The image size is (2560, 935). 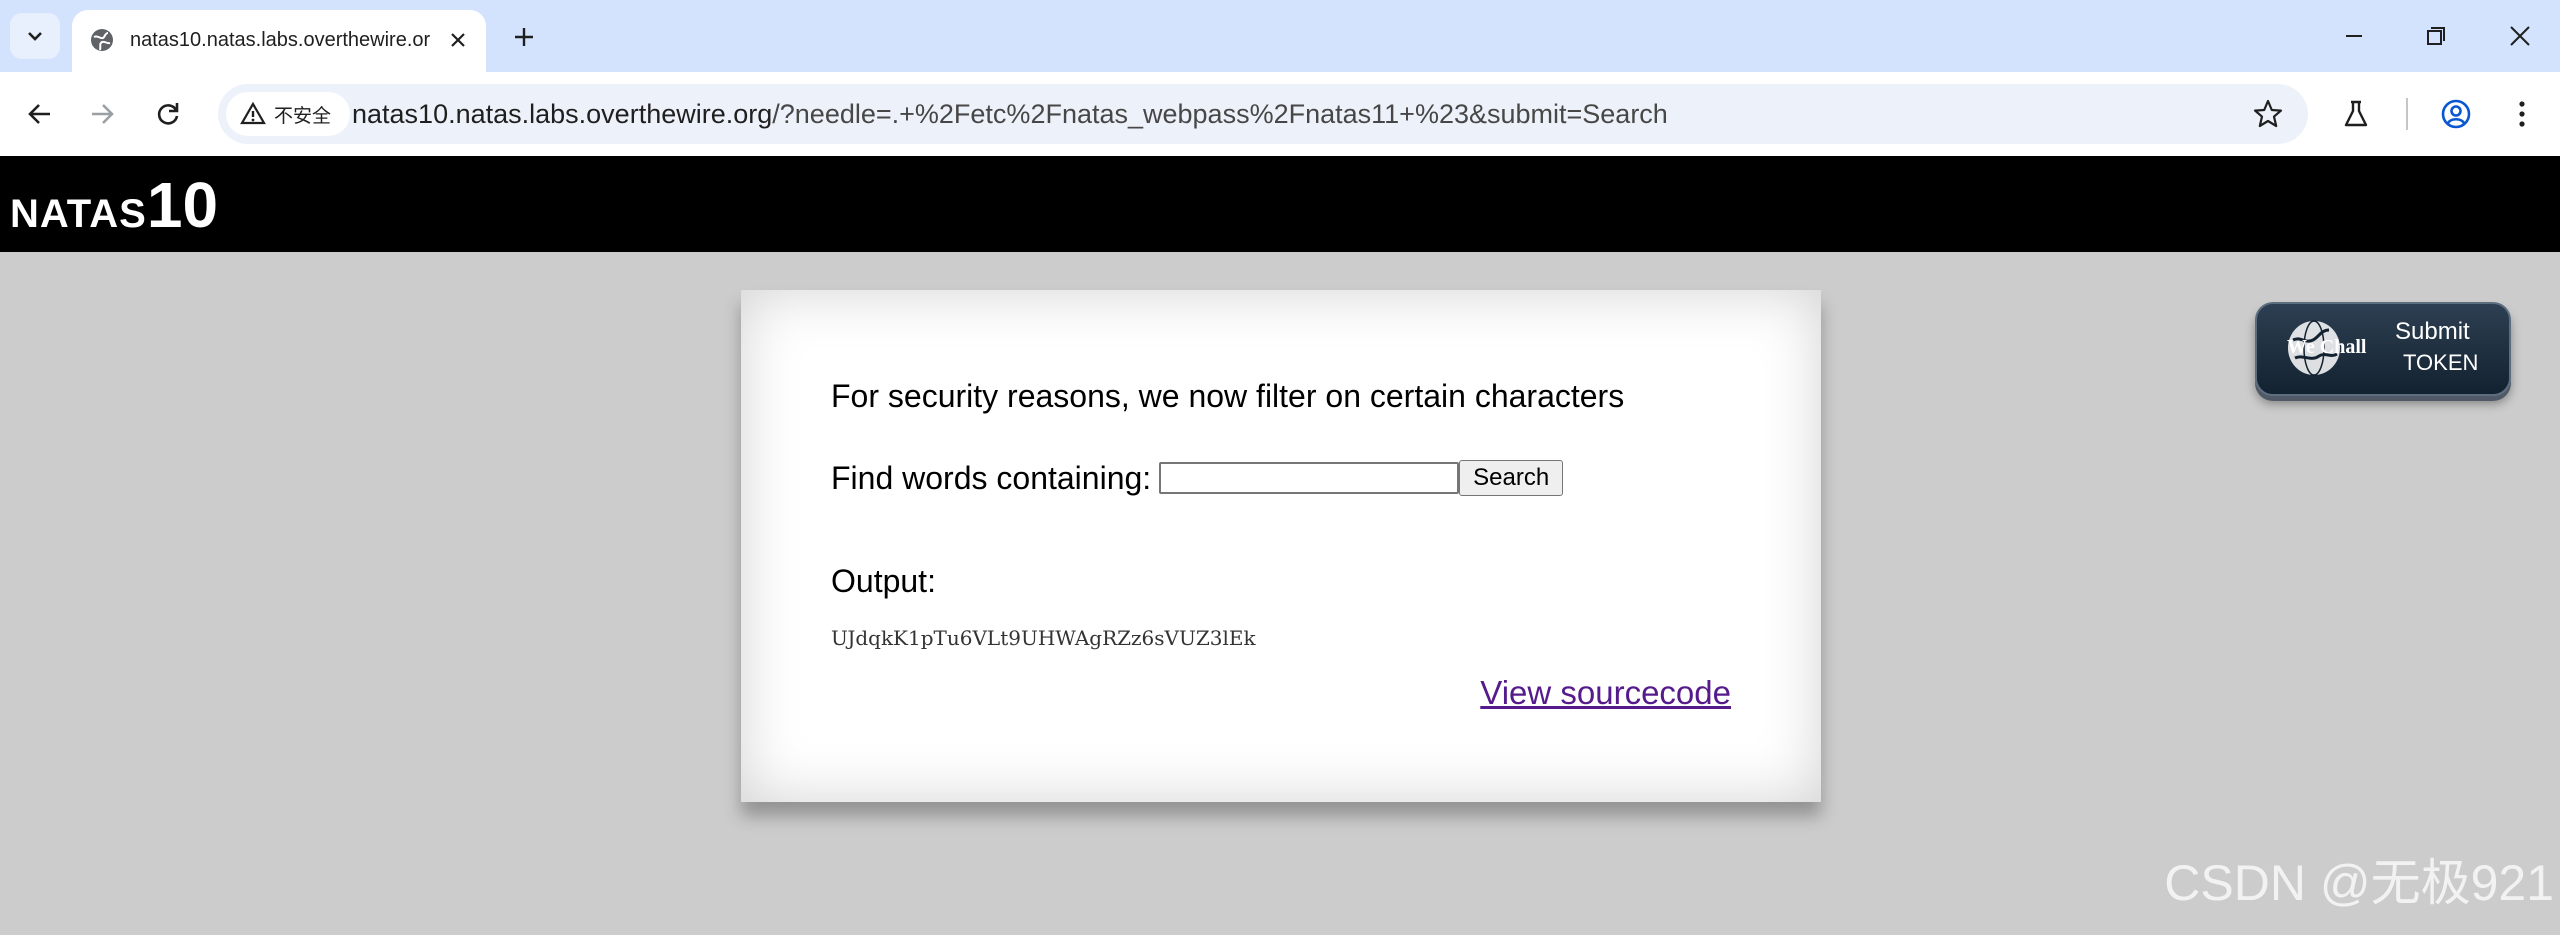 I want to click on minimize-icon, so click(x=2354, y=36).